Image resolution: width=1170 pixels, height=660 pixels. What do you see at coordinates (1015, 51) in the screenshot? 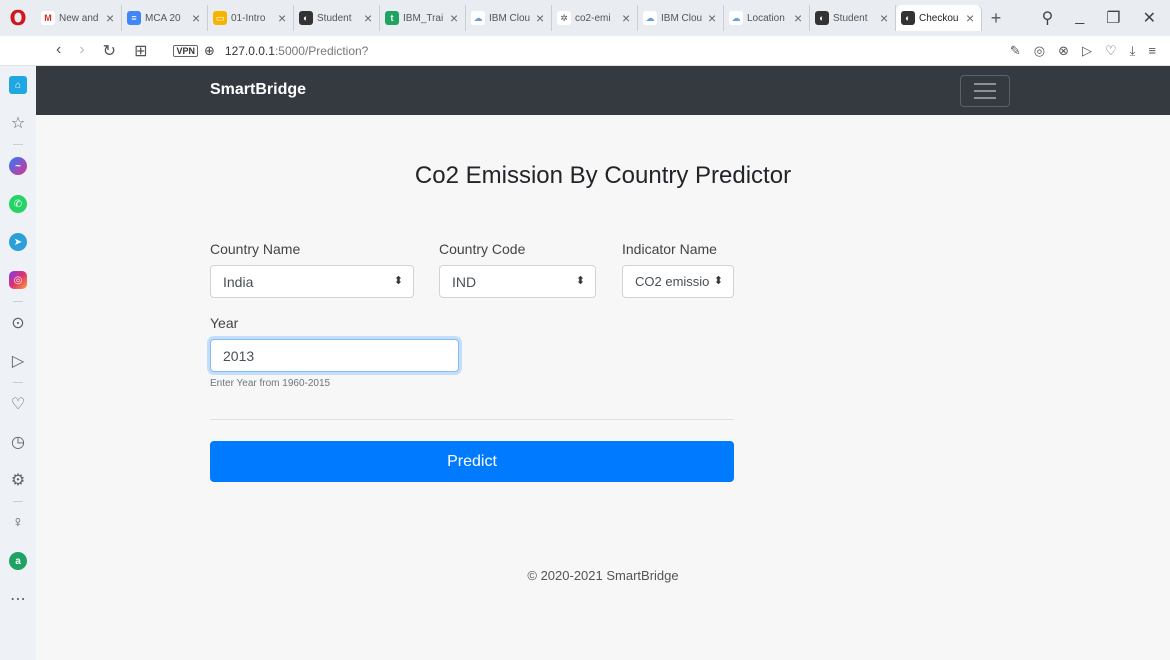
I see `edit-icon: ✎` at bounding box center [1015, 51].